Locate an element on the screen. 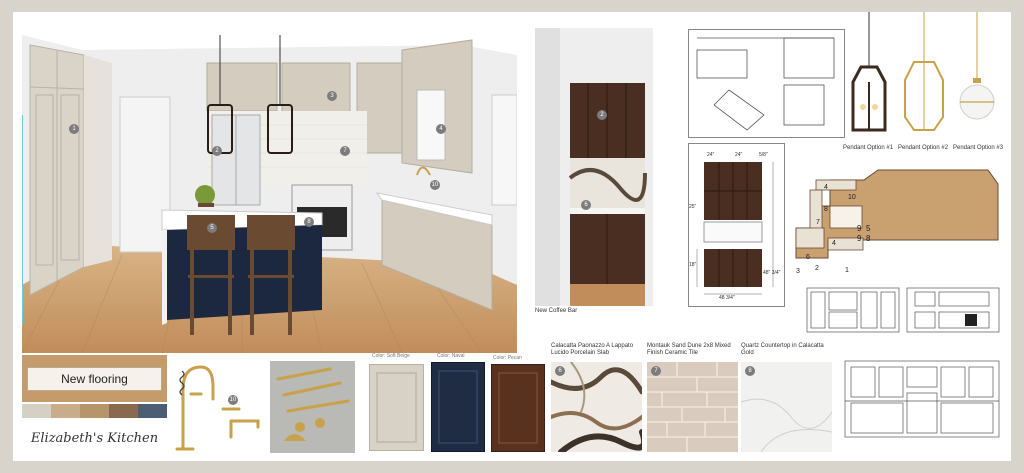 This screenshot has height=473, width=1024. callout-1: 1 is located at coordinates (74, 129).